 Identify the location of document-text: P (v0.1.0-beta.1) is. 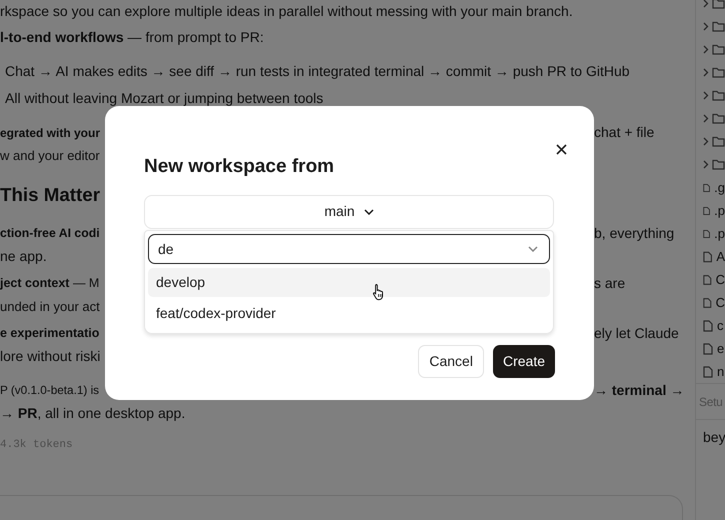
(50, 390).